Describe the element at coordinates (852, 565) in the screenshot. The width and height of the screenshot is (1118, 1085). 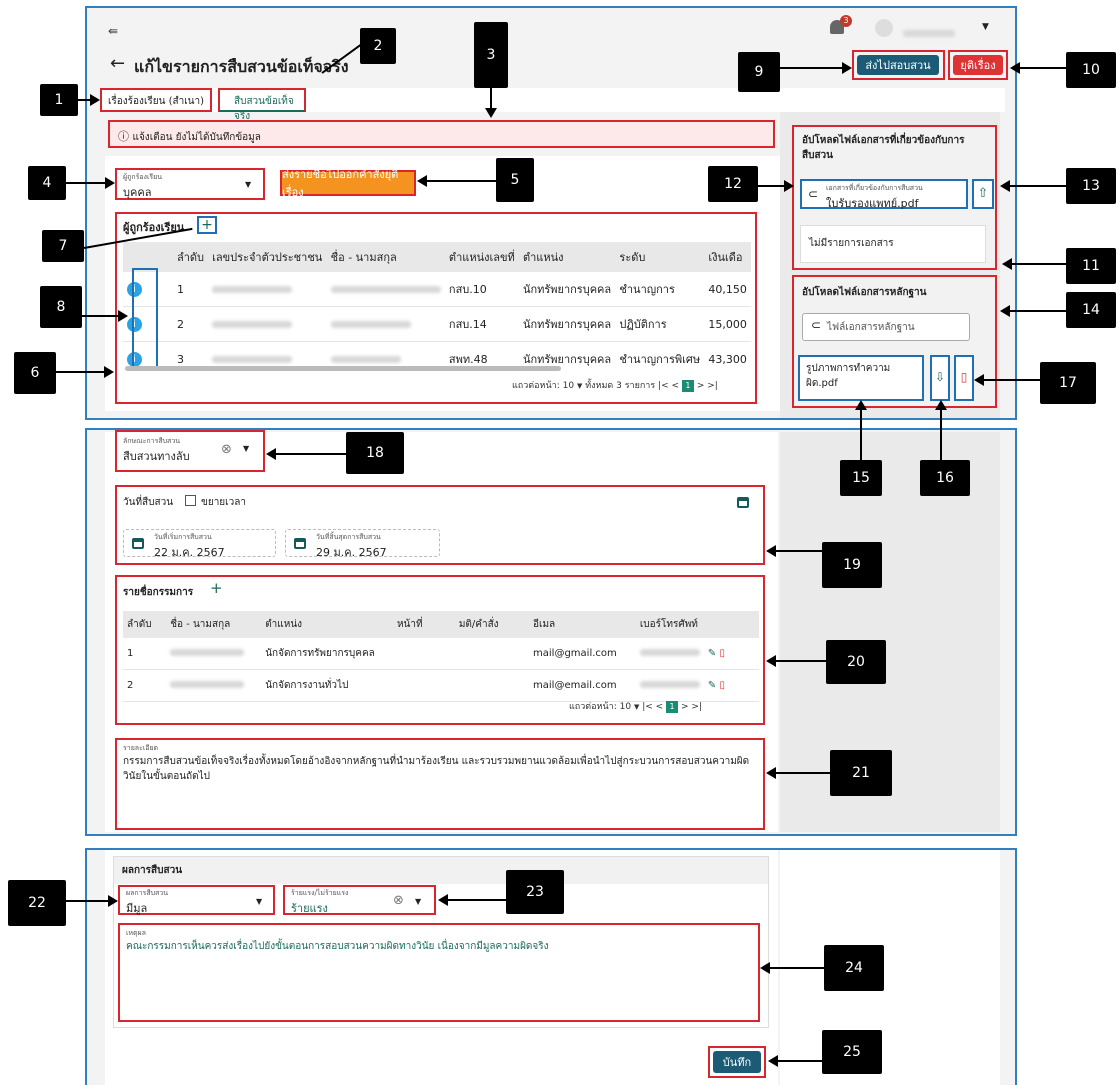
I see `callout-19: 19` at that location.